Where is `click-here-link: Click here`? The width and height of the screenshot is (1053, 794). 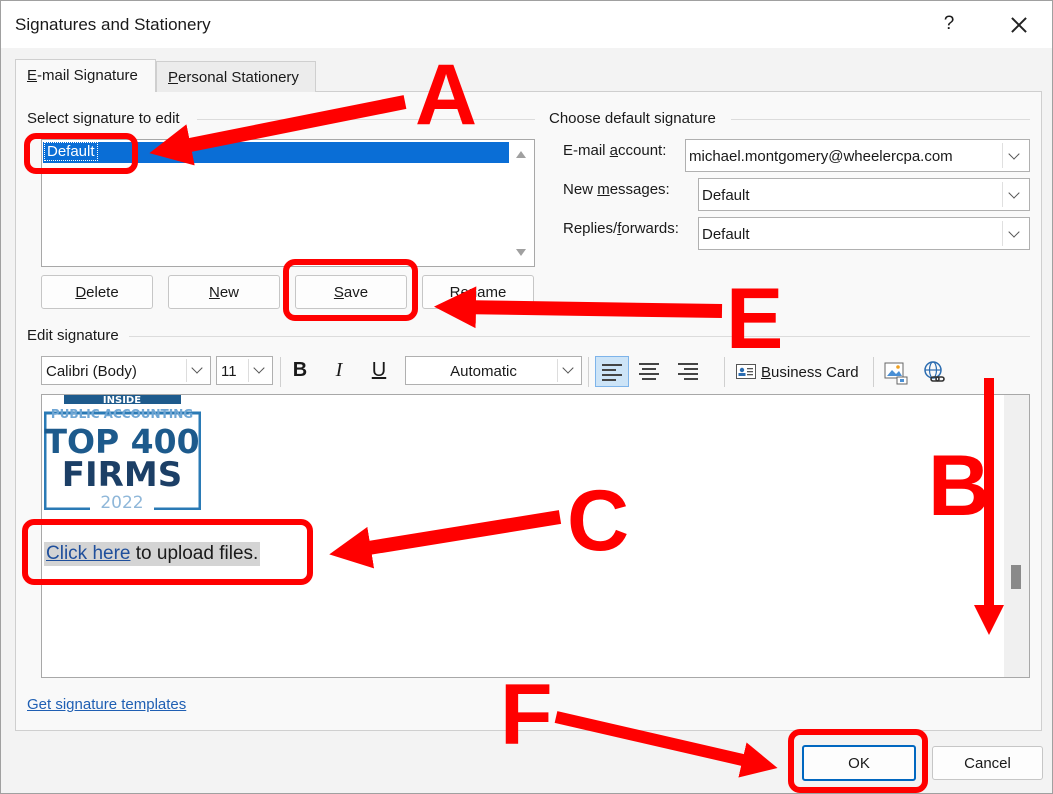 click-here-link: Click here is located at coordinates (88, 553).